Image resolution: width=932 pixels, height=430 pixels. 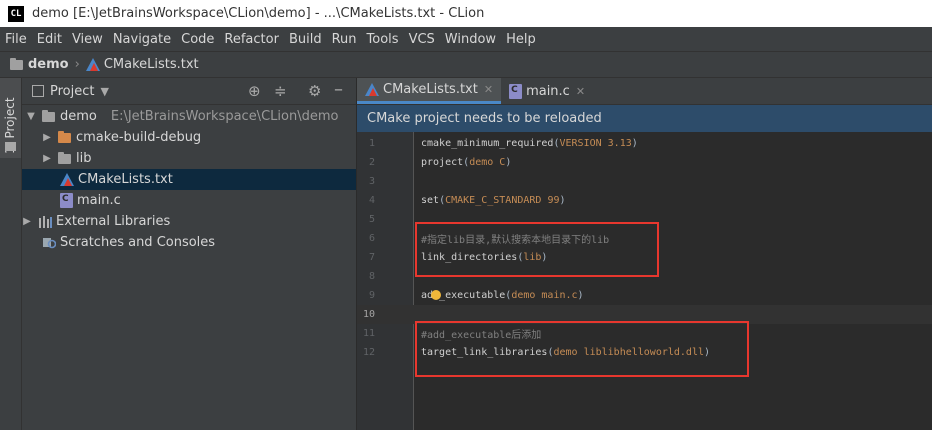 What do you see at coordinates (48, 64) in the screenshot?
I see `breadcrumb-project-label: demo` at bounding box center [48, 64].